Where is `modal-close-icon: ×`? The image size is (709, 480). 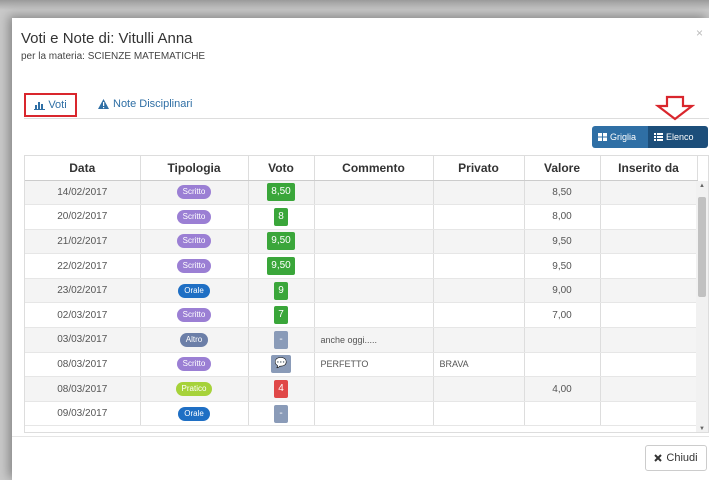 modal-close-icon: × is located at coordinates (699, 33).